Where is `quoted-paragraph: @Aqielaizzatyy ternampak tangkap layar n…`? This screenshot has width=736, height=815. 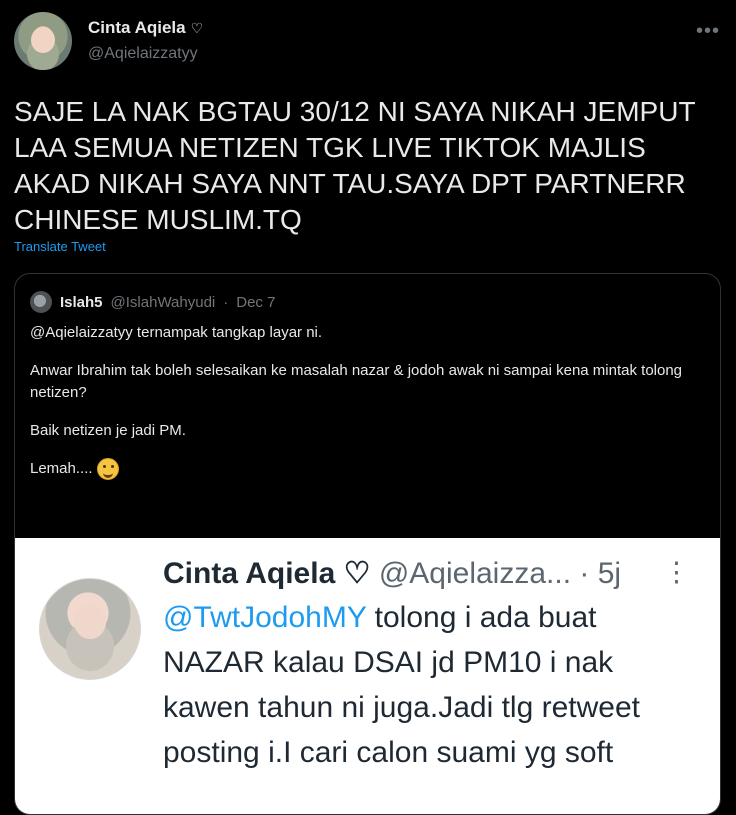 quoted-paragraph: @Aqielaizzatyy ternampak tangkap layar n… is located at coordinates (176, 332).